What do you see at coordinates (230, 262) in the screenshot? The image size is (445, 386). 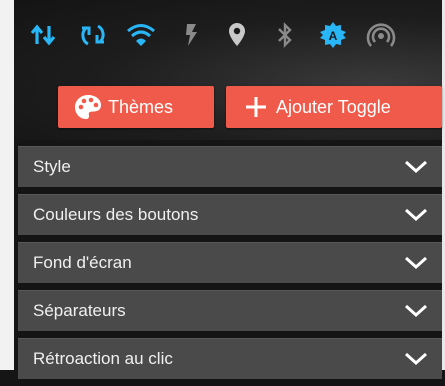 I see `section-wallpaper: Fond d'écran` at bounding box center [230, 262].